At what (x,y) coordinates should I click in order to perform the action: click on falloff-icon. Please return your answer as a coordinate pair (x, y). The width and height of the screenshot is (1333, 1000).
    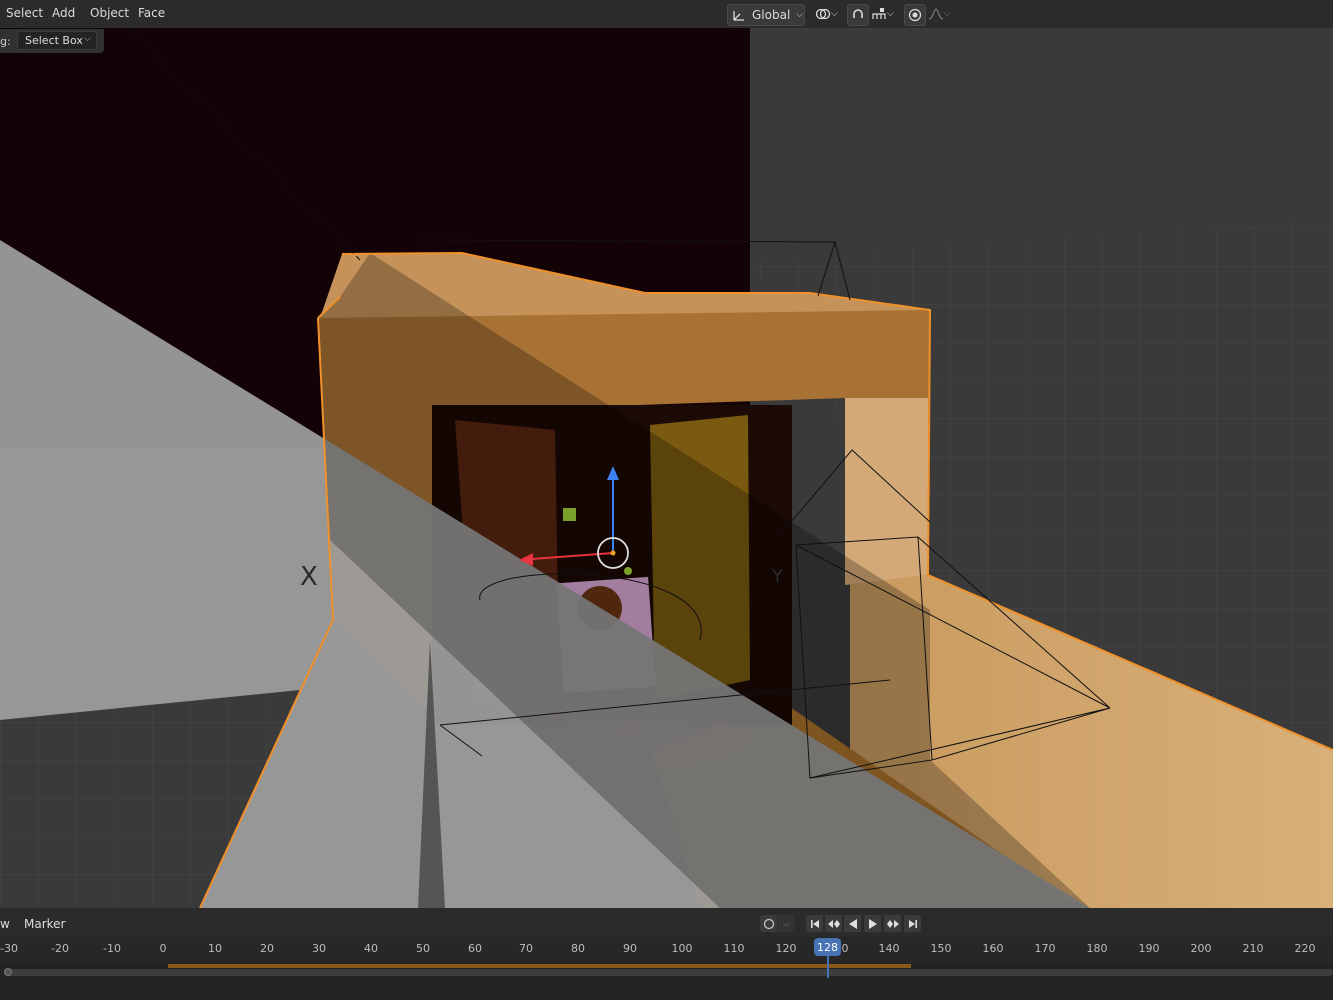
    Looking at the image, I should click on (936, 14).